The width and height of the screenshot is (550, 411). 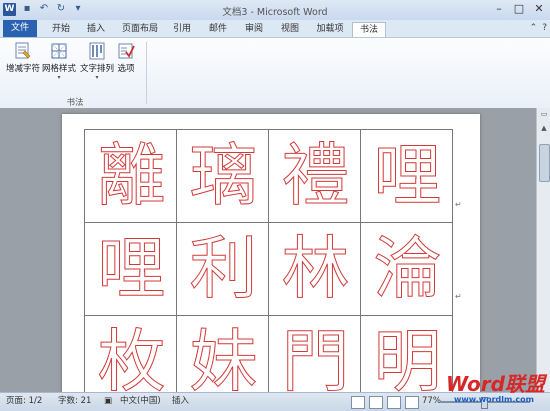 I want to click on grid-character: 林, so click(x=315, y=270).